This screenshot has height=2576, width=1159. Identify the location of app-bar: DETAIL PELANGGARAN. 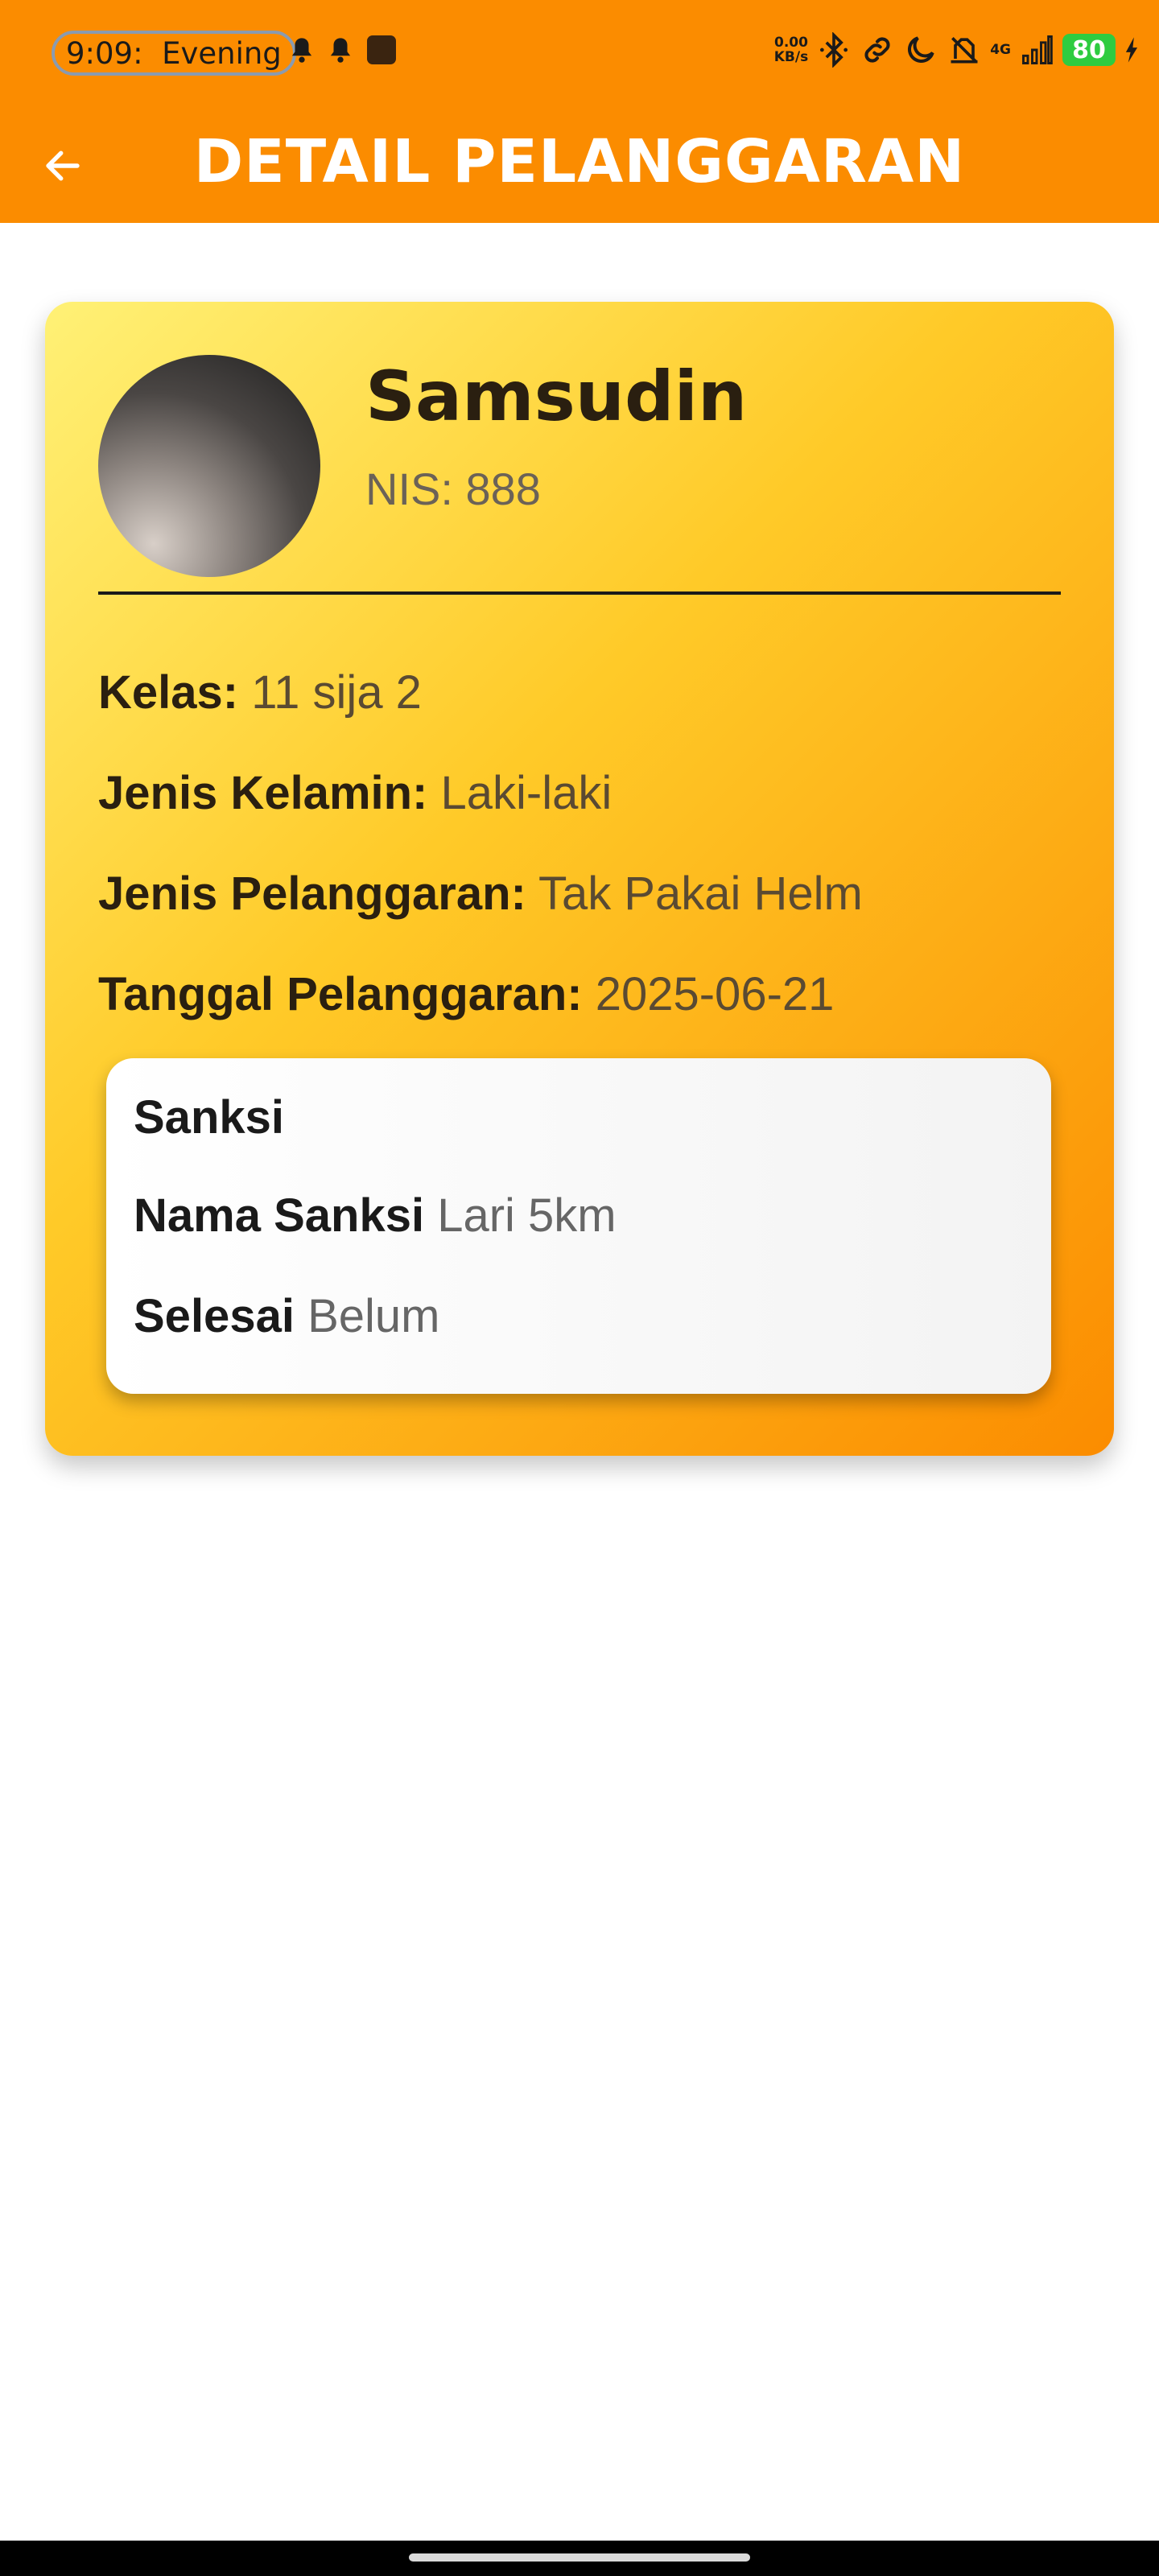
(579, 164).